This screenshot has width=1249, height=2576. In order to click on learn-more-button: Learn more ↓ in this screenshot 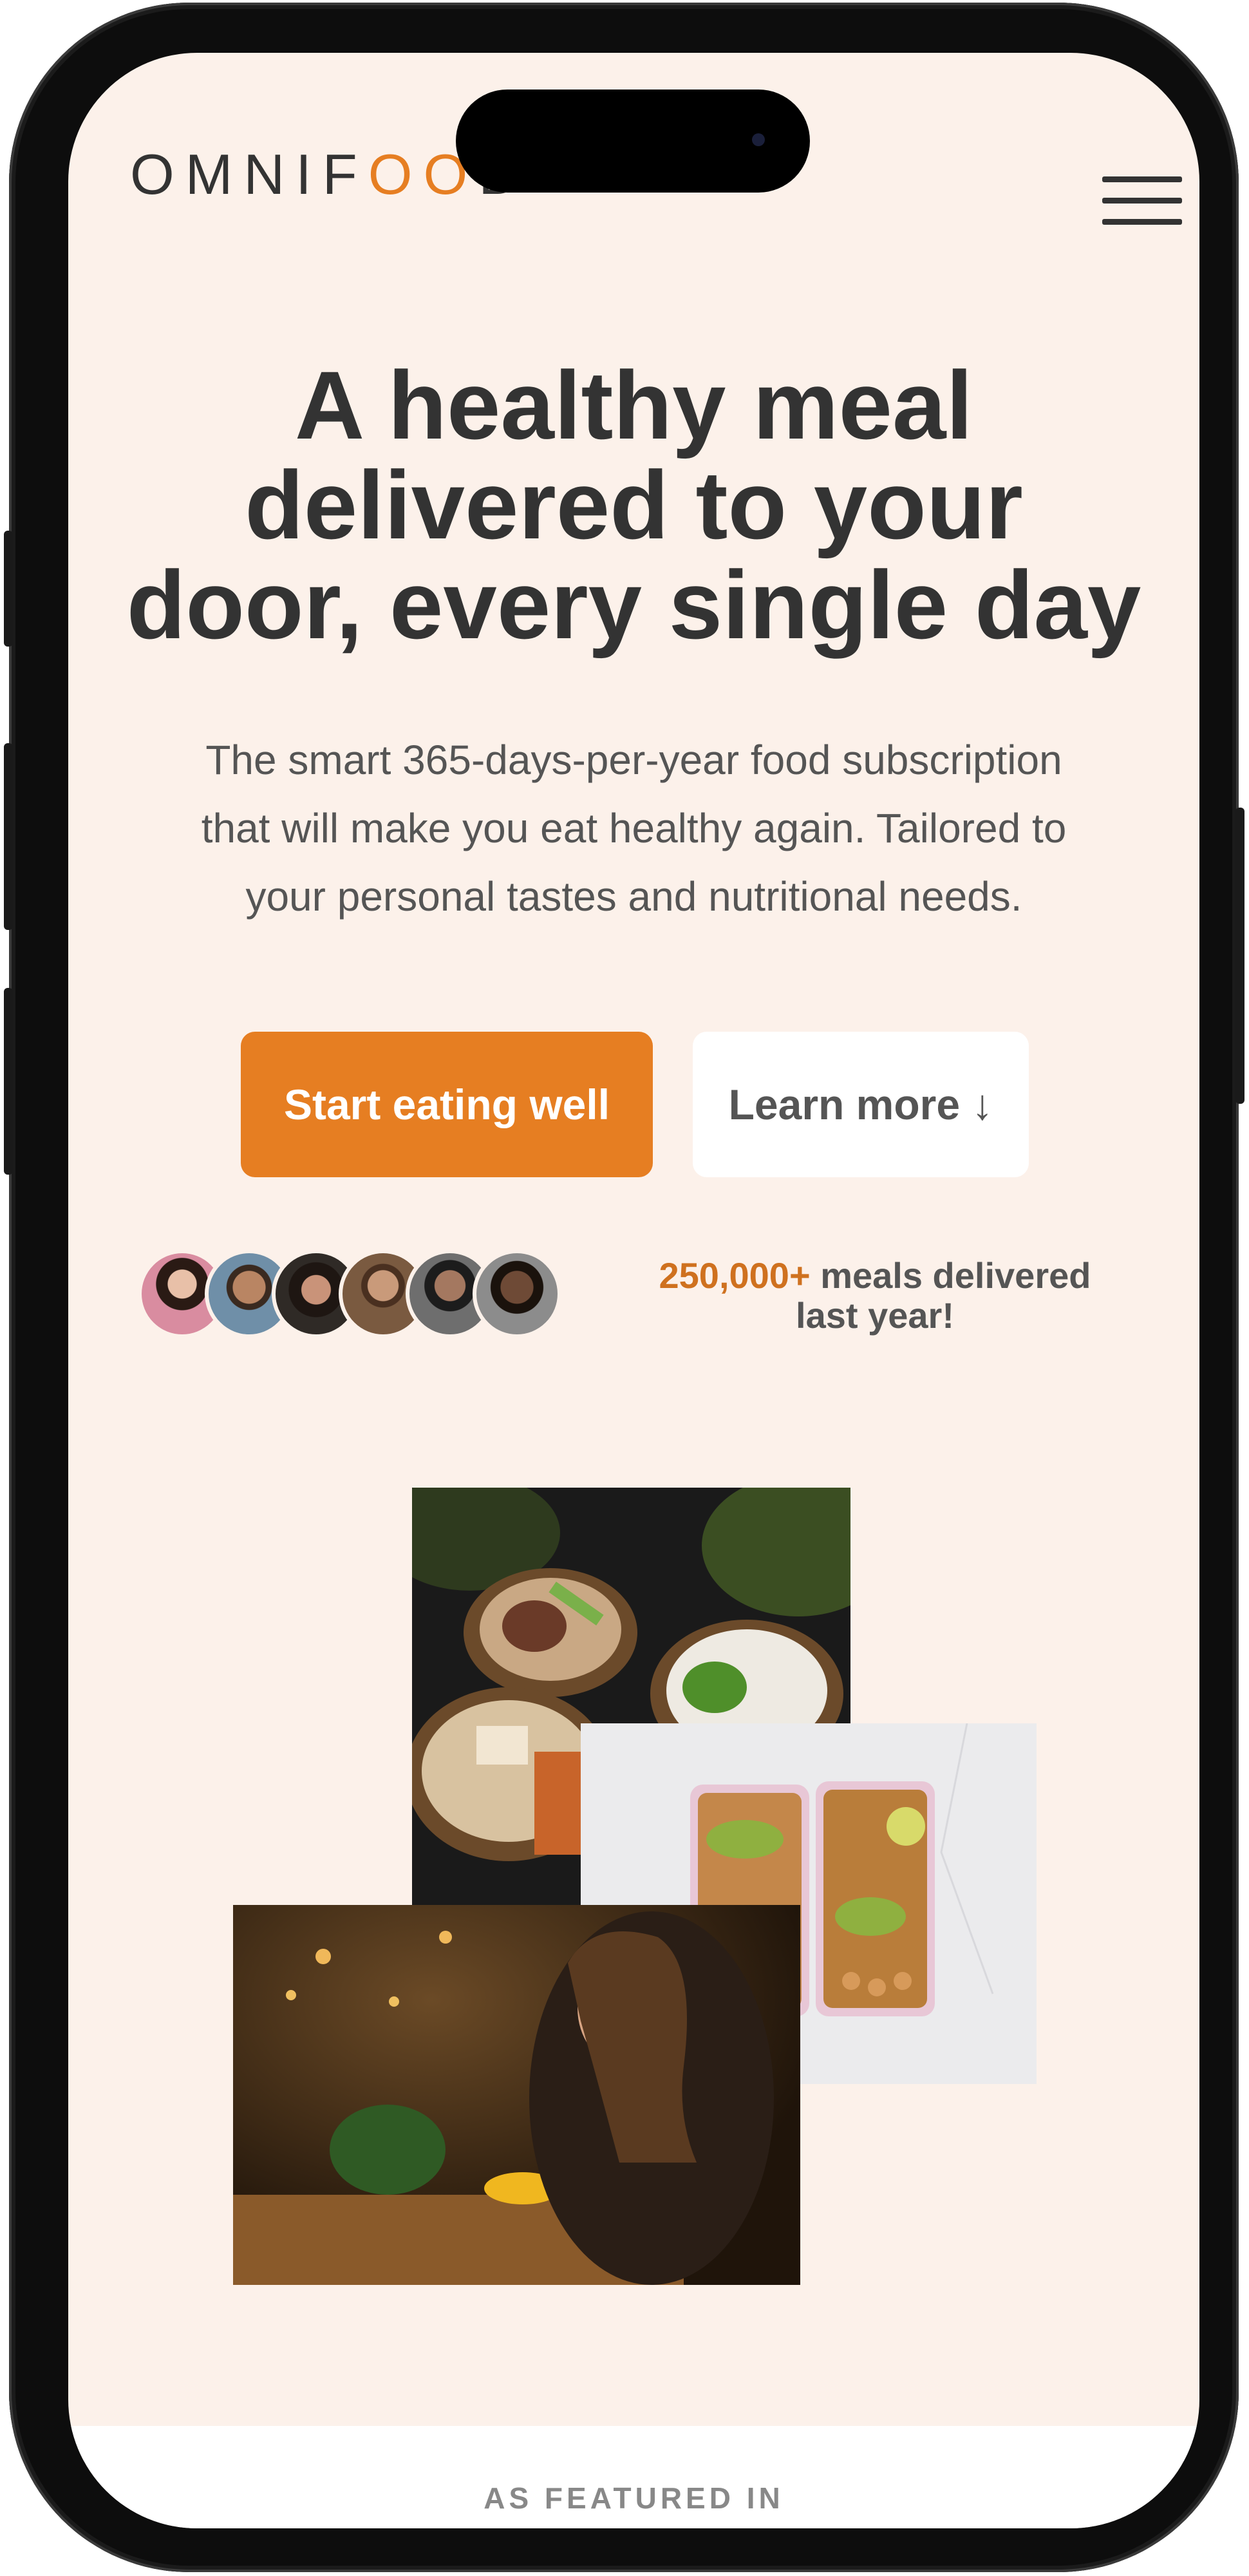, I will do `click(861, 1104)`.